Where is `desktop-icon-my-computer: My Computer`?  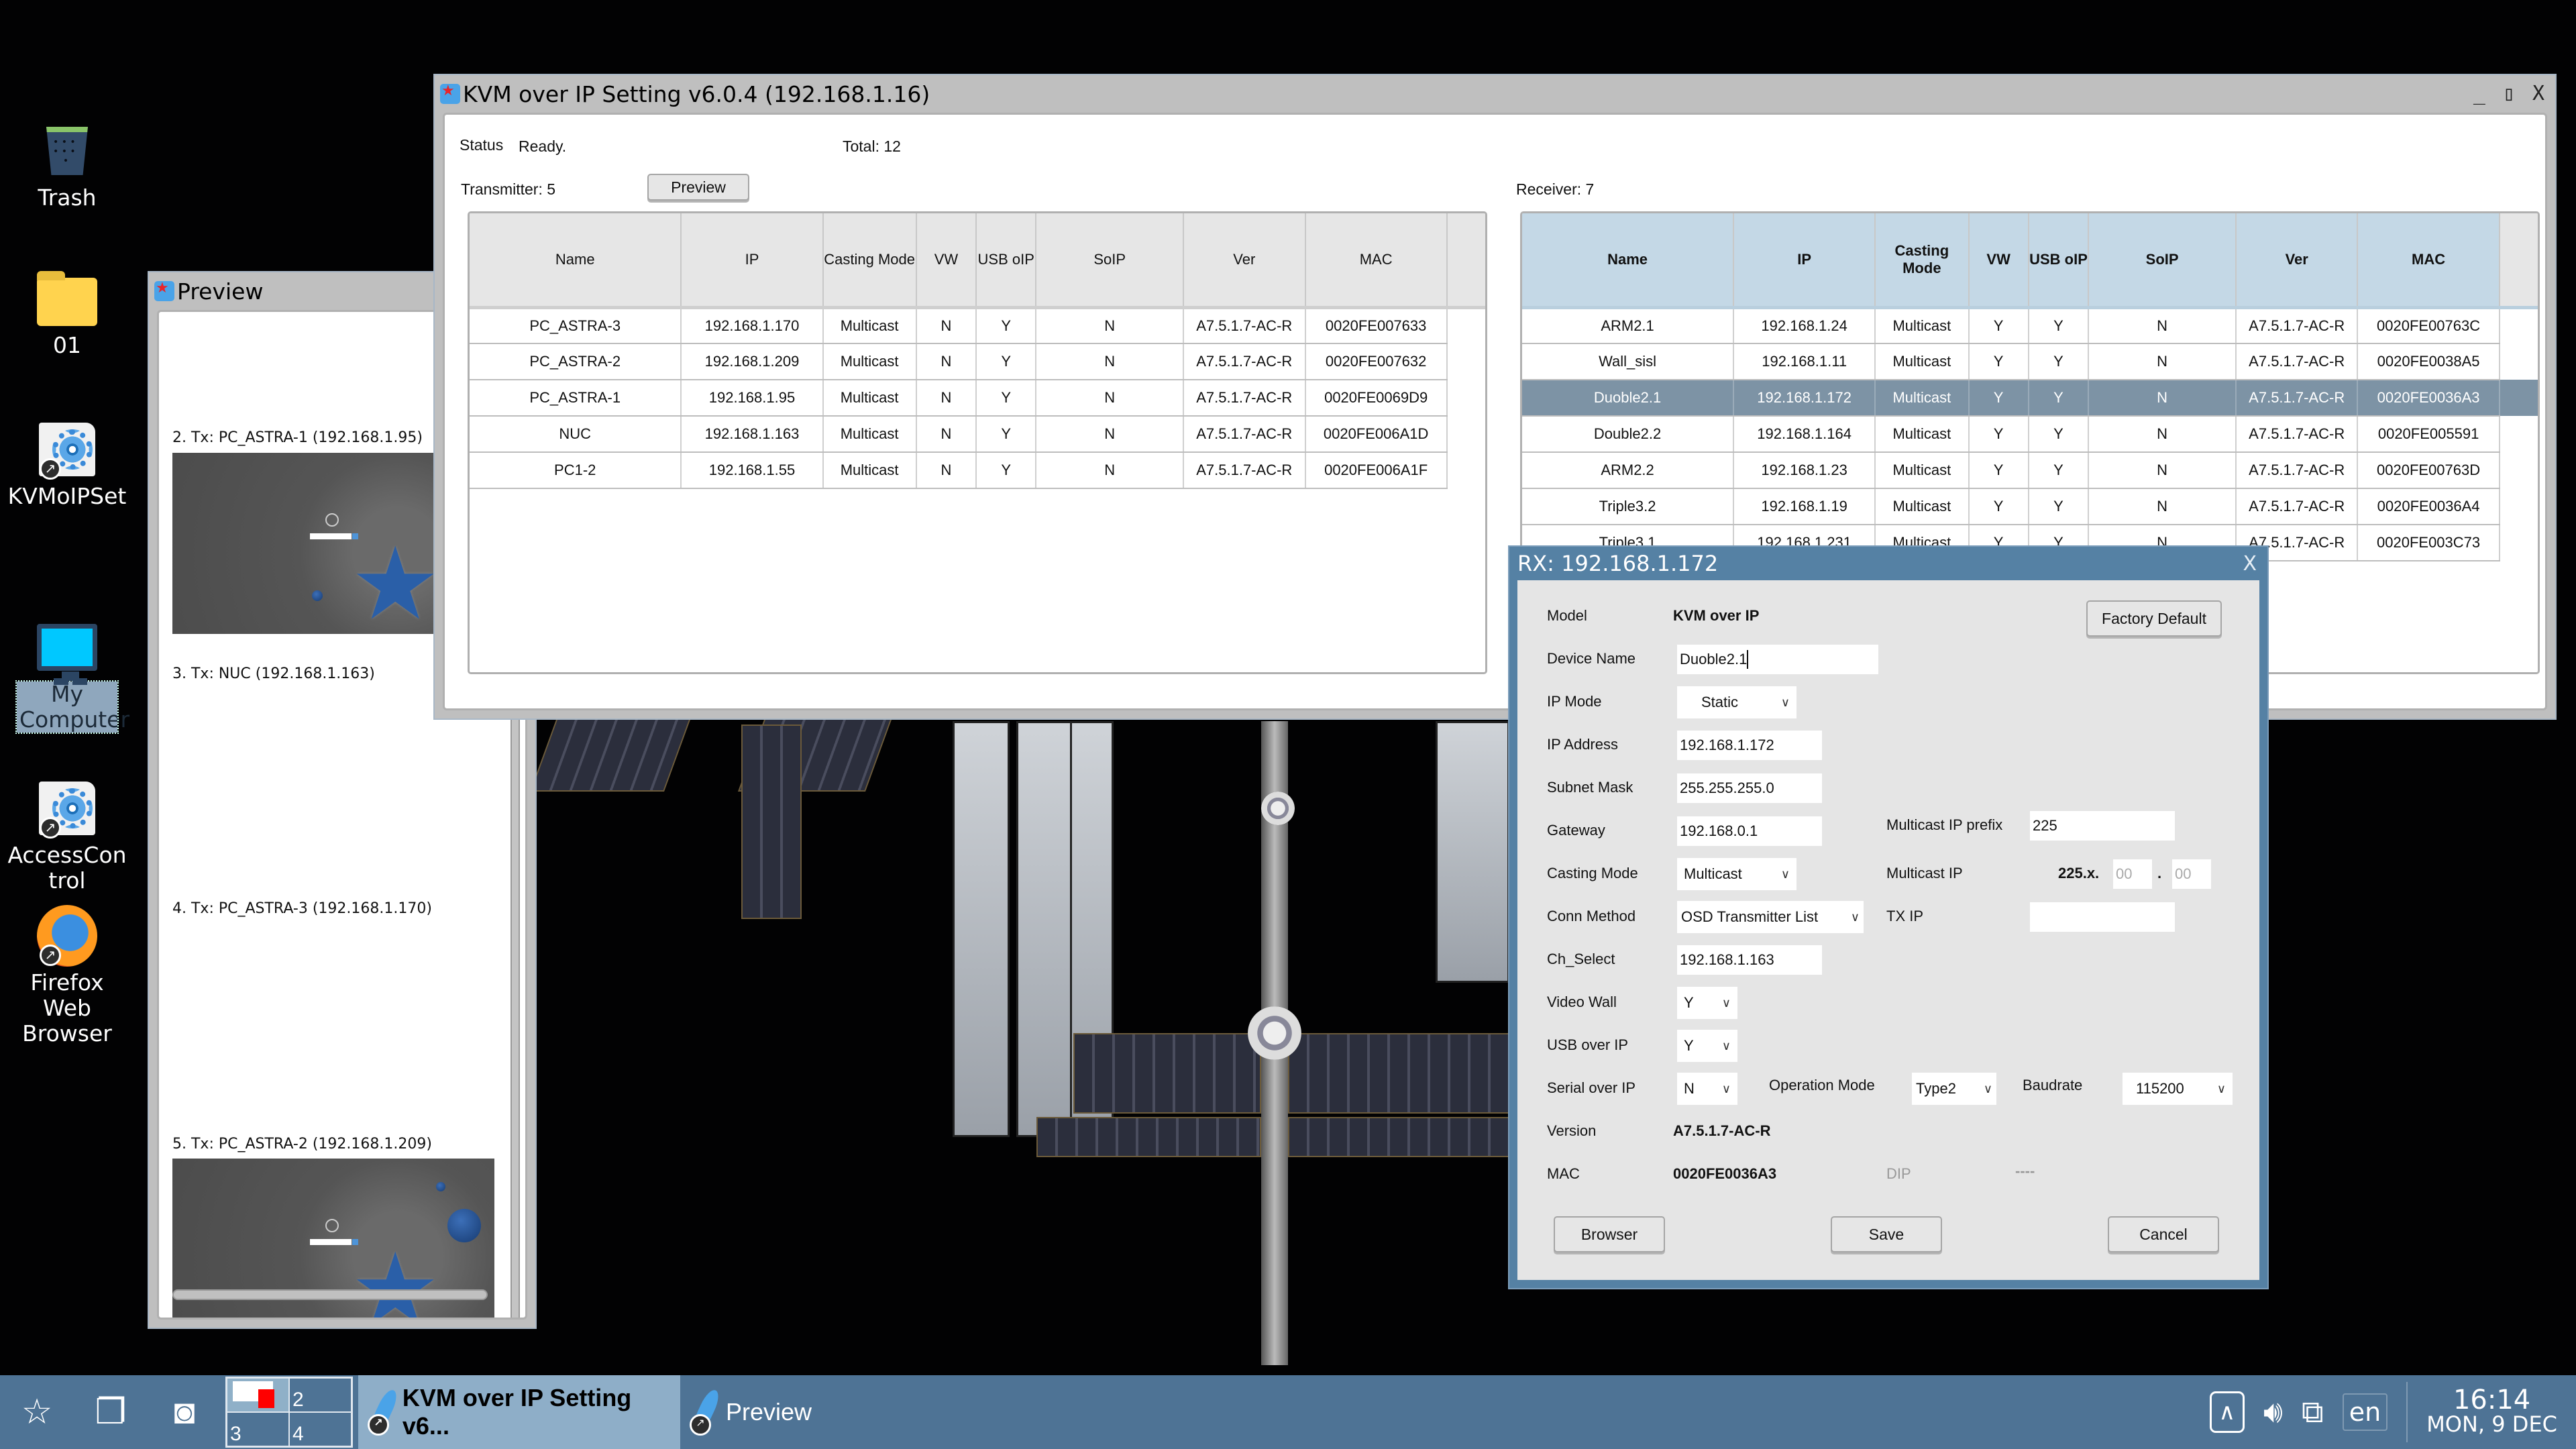
desktop-icon-my-computer: My Computer is located at coordinates (67, 675).